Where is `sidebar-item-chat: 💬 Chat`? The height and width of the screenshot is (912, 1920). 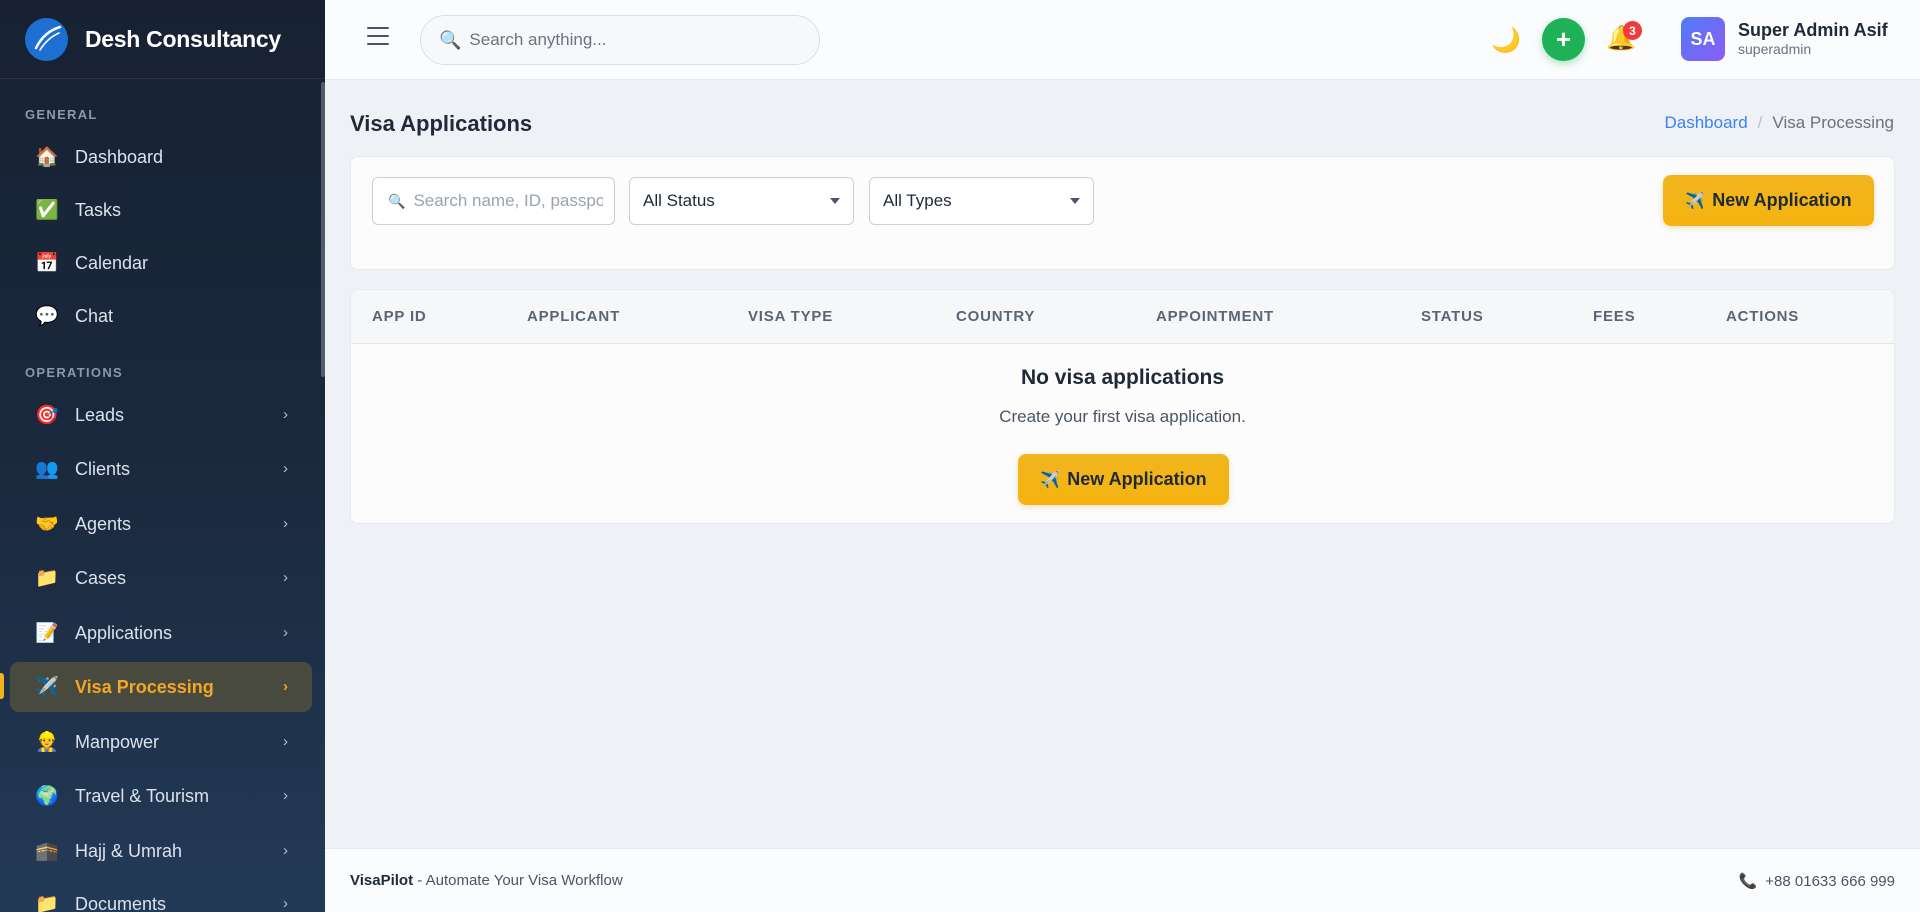 sidebar-item-chat: 💬 Chat is located at coordinates (161, 316).